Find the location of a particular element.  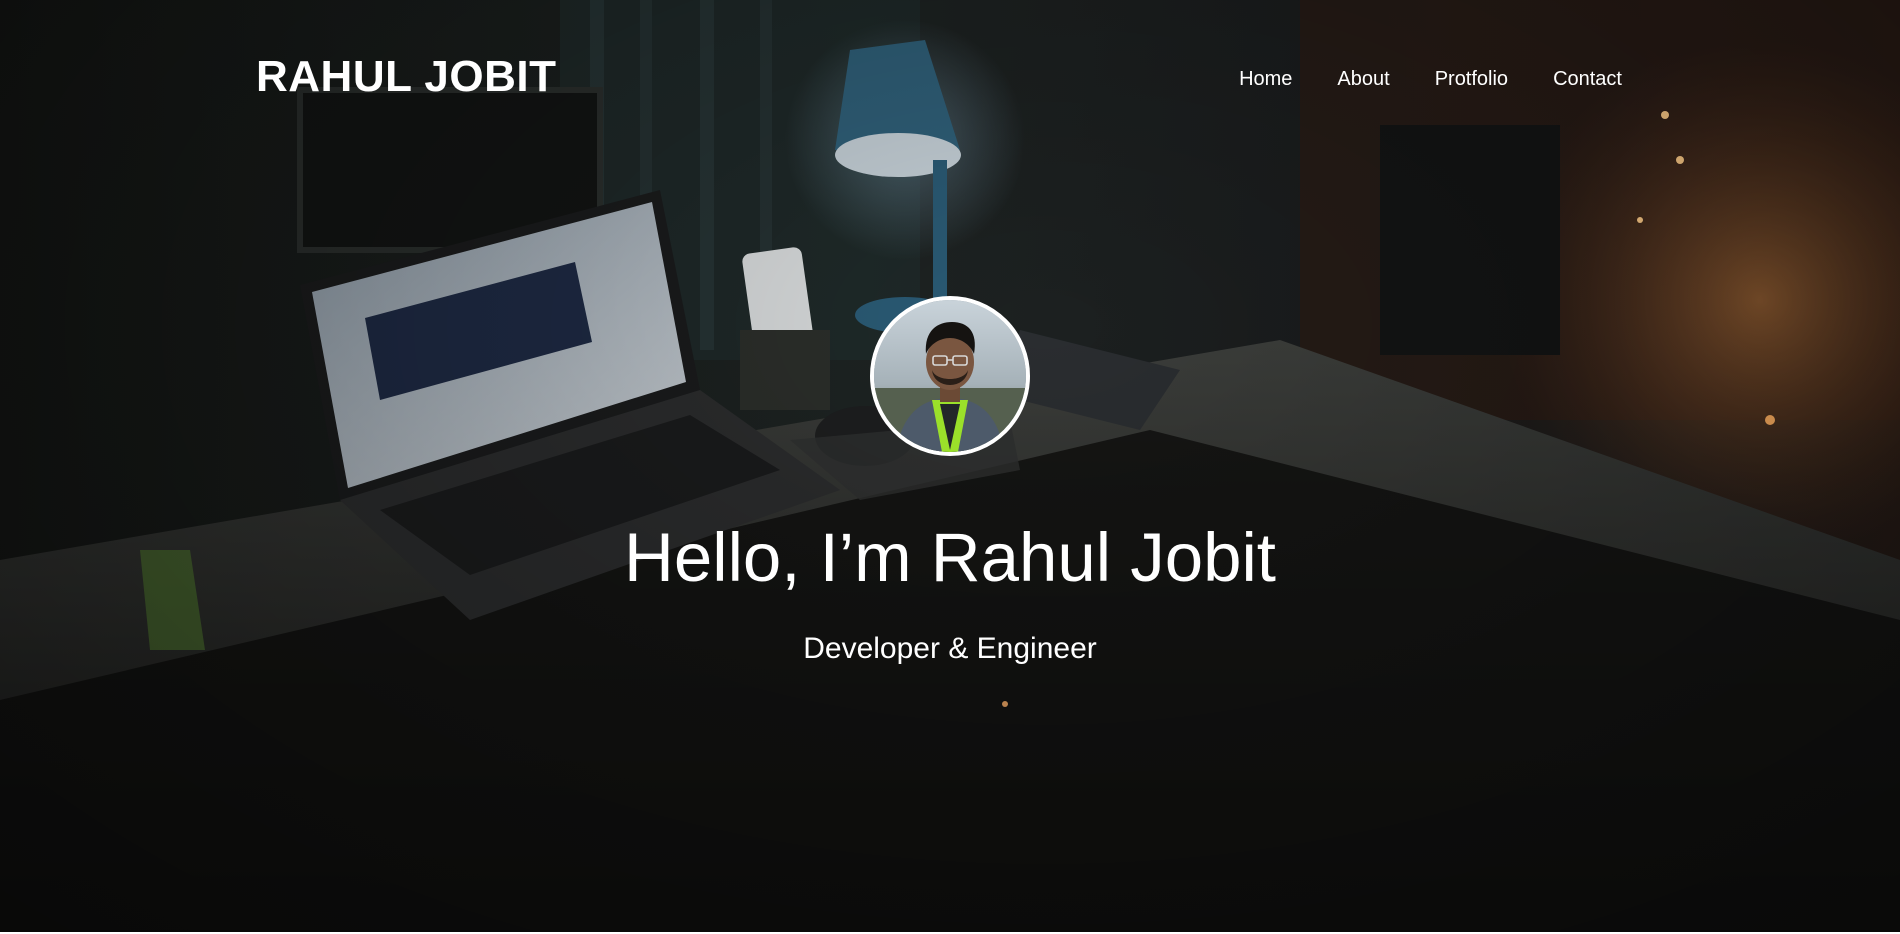

nav-home: Home is located at coordinates (1265, 79).